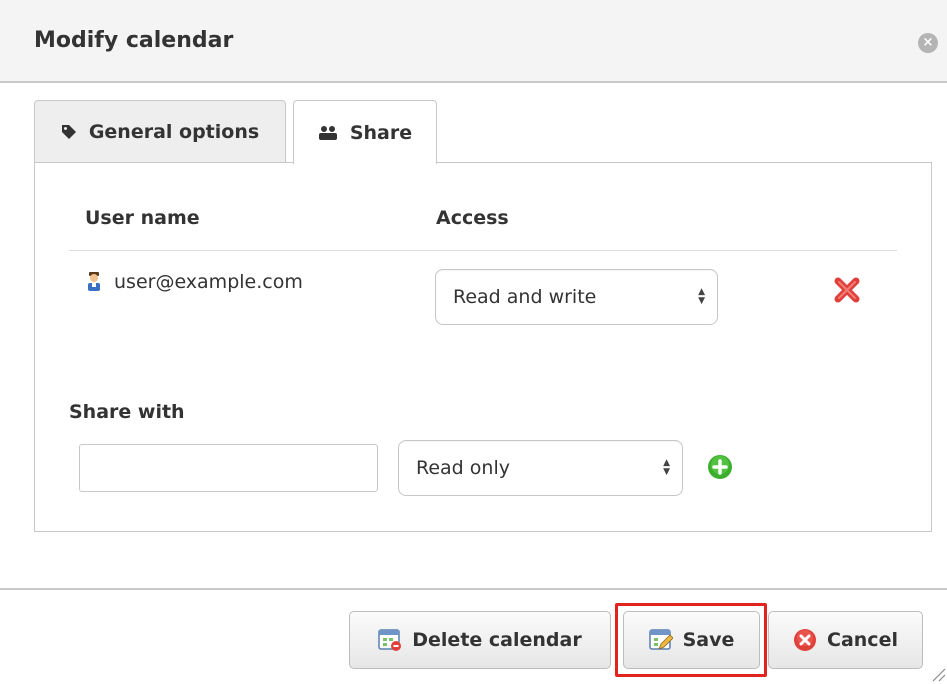 This screenshot has height=684, width=947. I want to click on tab-share-label: Share, so click(381, 132).